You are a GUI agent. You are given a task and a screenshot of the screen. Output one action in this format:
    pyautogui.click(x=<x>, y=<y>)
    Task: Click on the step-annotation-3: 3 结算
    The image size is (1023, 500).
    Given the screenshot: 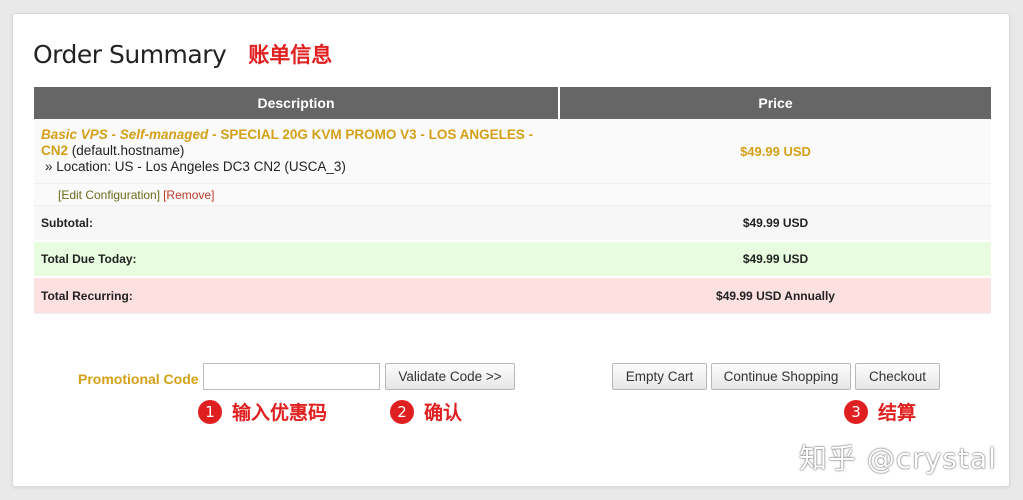 What is the action you would take?
    pyautogui.click(x=880, y=411)
    